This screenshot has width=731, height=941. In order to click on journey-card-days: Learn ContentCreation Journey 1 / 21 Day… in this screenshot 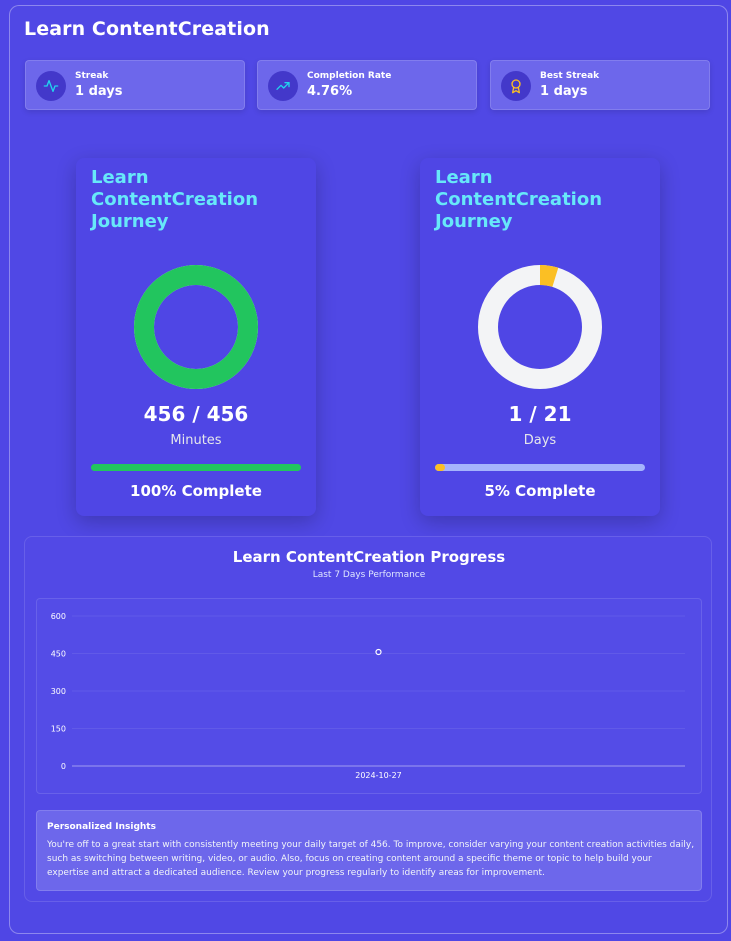, I will do `click(540, 337)`.